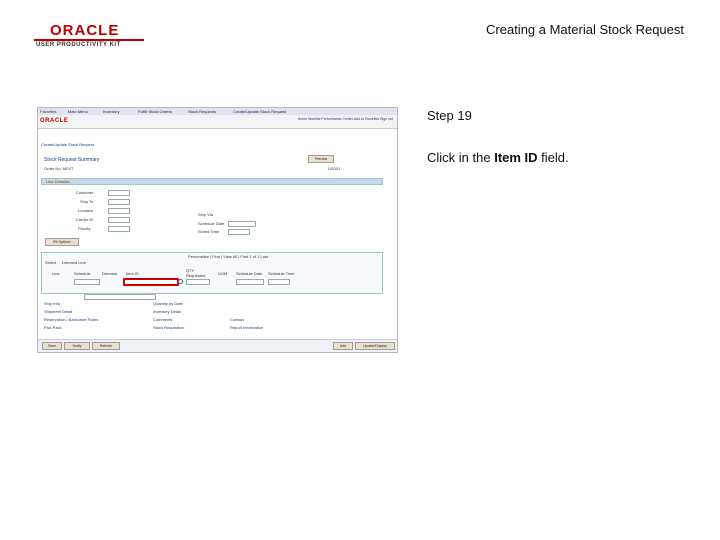 The width and height of the screenshot is (720, 540). Describe the element at coordinates (168, 303) in the screenshot. I see `link: Quantity by Date` at that location.